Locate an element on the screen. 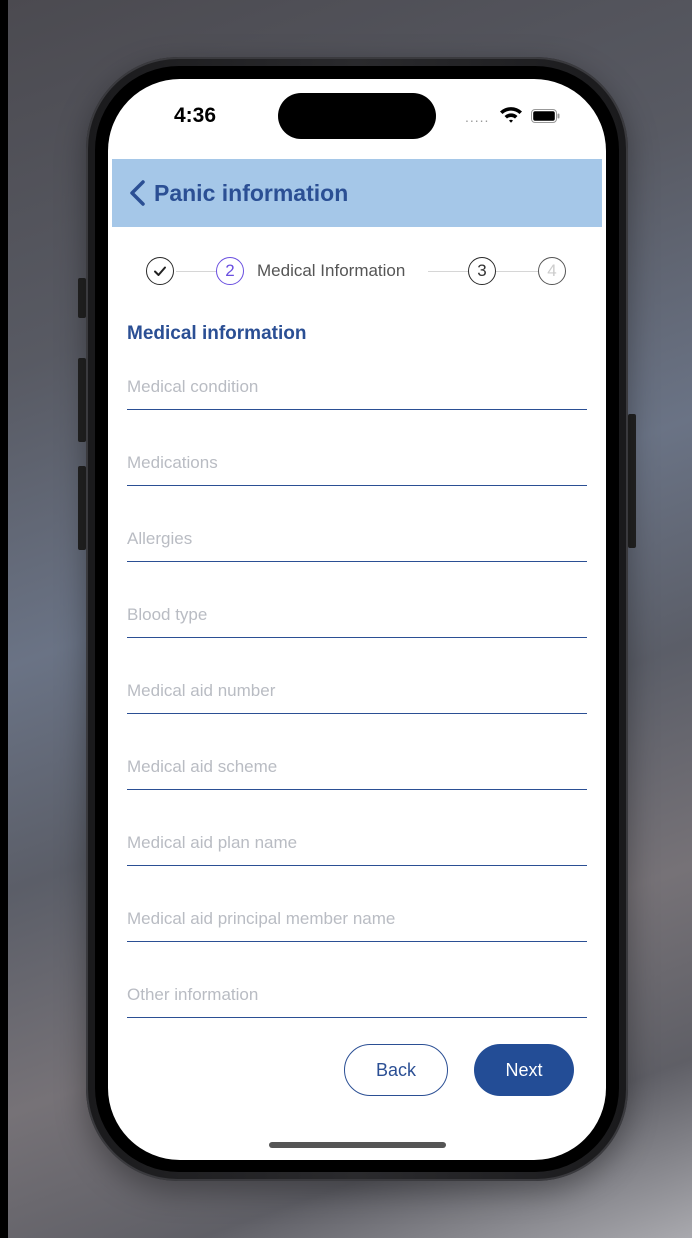 The image size is (692, 1238). medical-aid-plan-name-input is located at coordinates (357, 843).